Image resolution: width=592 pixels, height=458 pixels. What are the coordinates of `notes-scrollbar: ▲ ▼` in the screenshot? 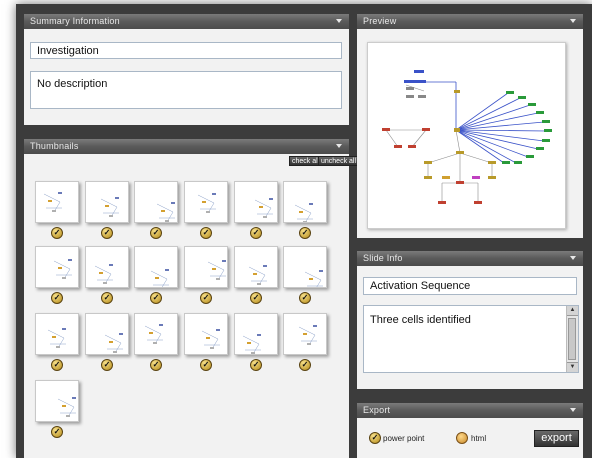 It's located at (572, 339).